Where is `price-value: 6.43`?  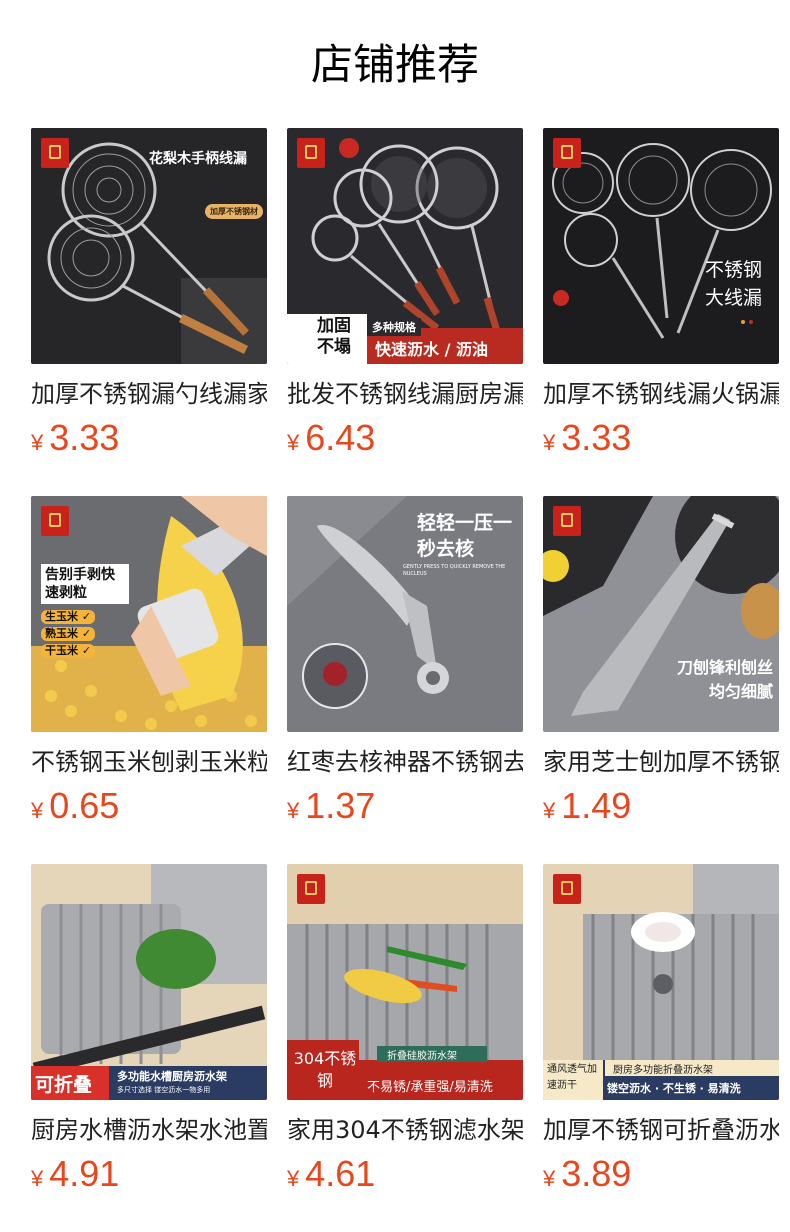
price-value: 6.43 is located at coordinates (340, 437).